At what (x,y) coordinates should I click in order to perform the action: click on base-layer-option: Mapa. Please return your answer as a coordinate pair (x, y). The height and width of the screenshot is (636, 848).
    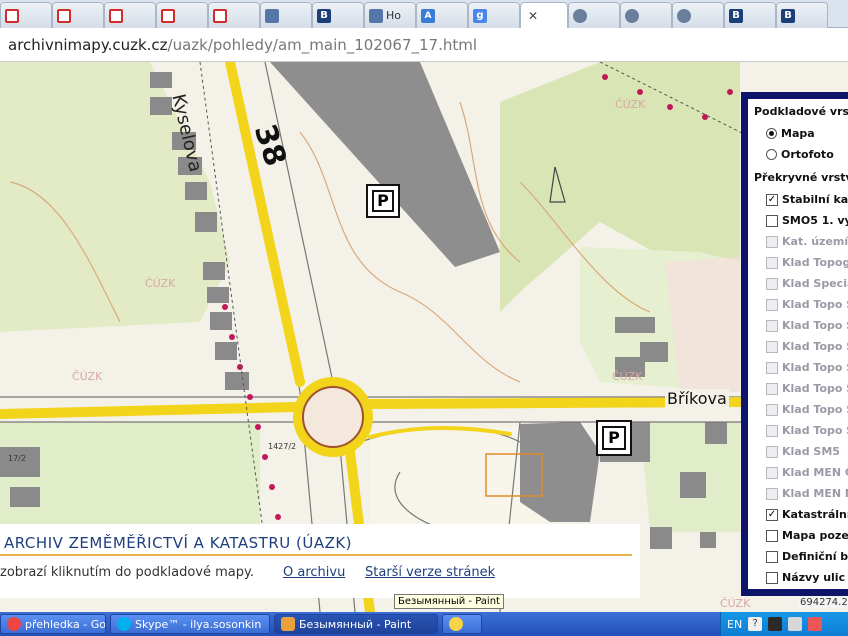
    Looking at the image, I should click on (790, 133).